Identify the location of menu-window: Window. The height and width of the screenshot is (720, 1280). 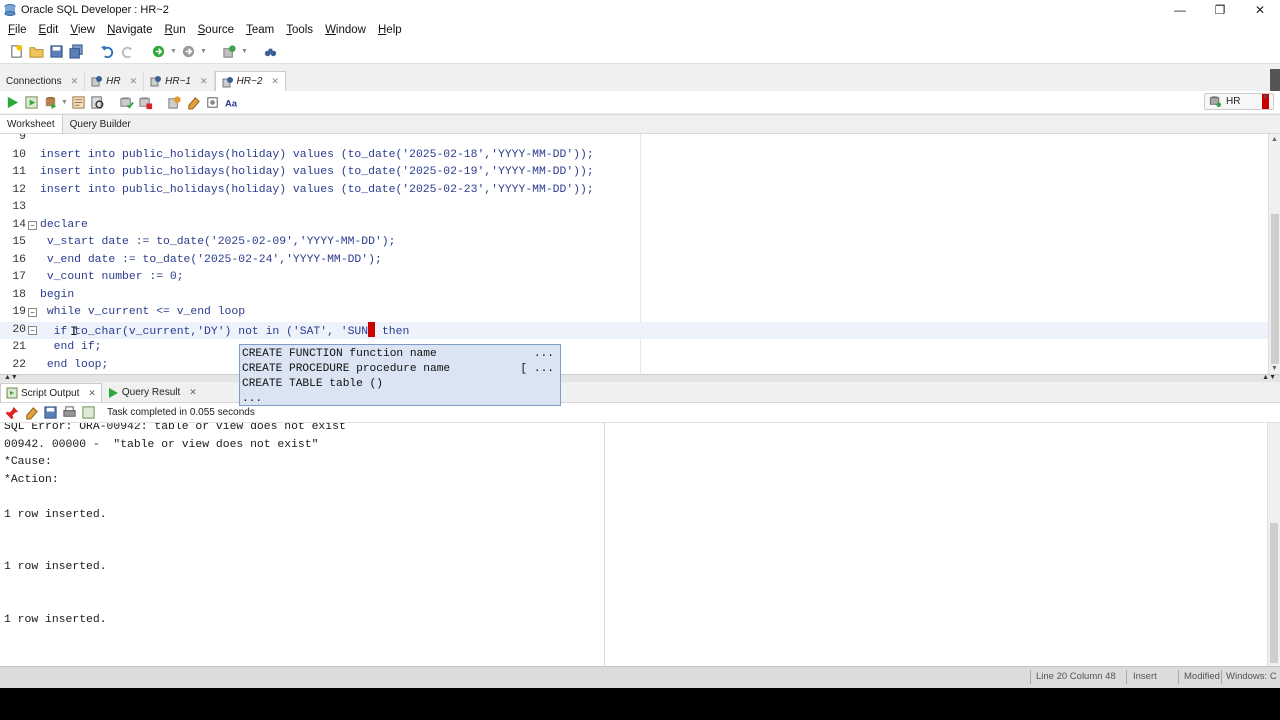
(345, 30).